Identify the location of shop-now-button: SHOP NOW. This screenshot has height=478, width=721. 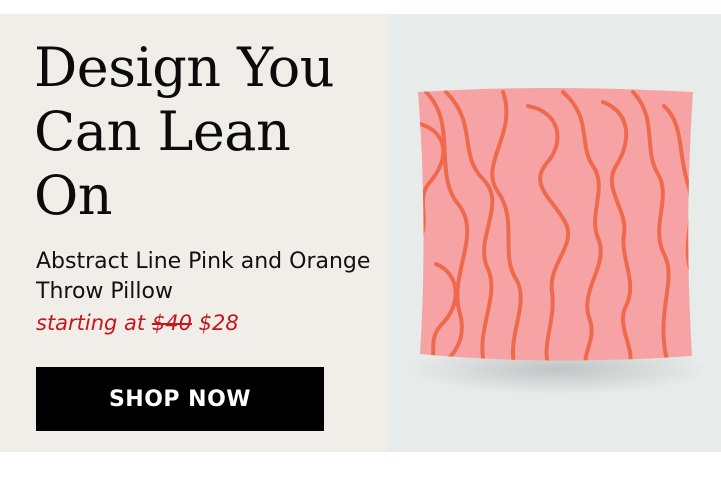
(180, 399).